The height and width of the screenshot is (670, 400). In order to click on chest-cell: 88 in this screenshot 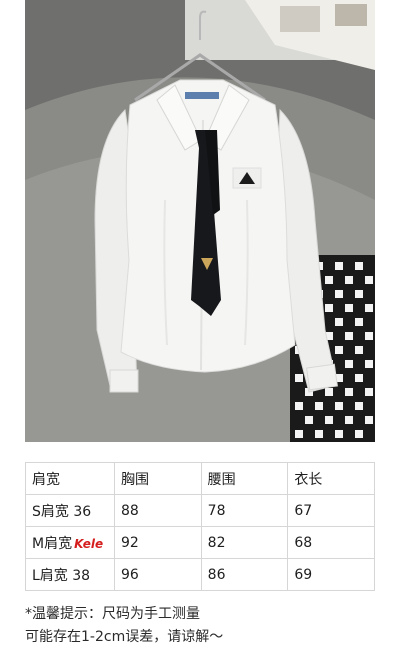, I will do `click(158, 510)`.